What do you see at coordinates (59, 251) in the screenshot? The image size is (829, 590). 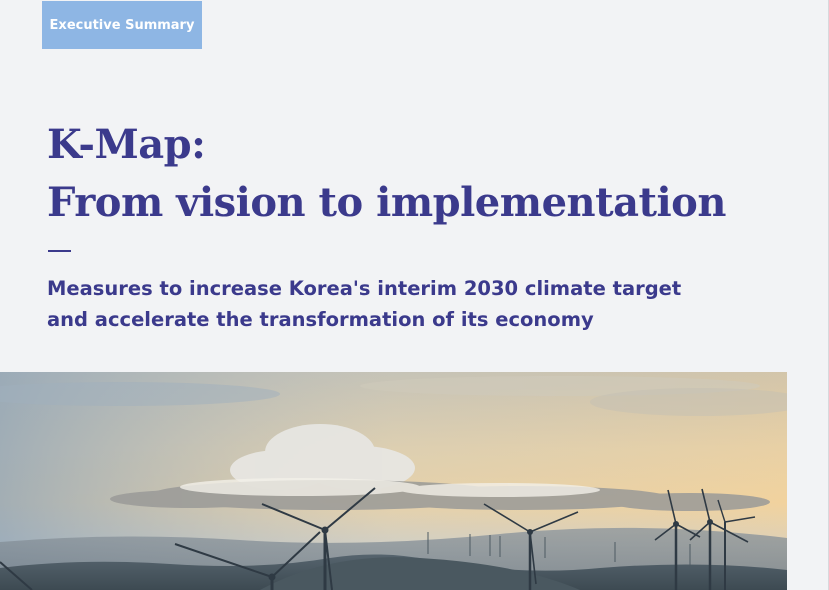 I see `title-divider` at bounding box center [59, 251].